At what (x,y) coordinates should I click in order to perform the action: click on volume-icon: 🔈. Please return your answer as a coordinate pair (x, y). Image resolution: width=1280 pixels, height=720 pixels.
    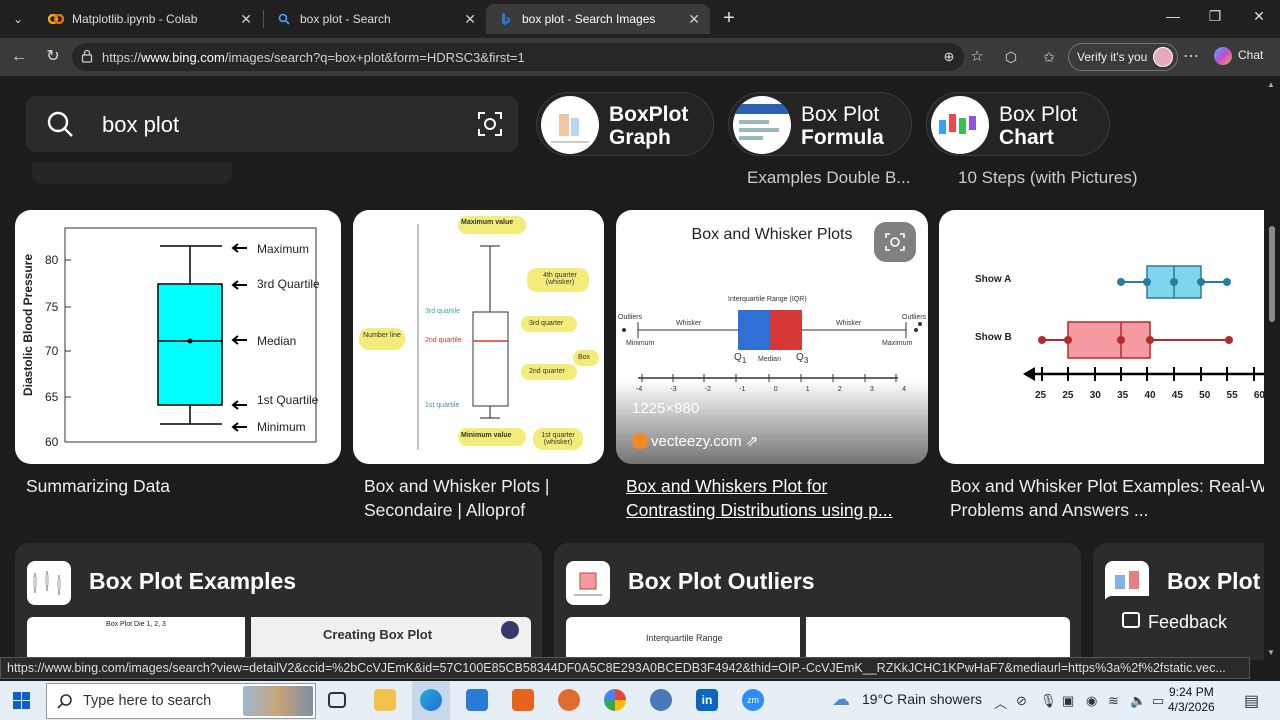
    Looking at the image, I should click on (1138, 701).